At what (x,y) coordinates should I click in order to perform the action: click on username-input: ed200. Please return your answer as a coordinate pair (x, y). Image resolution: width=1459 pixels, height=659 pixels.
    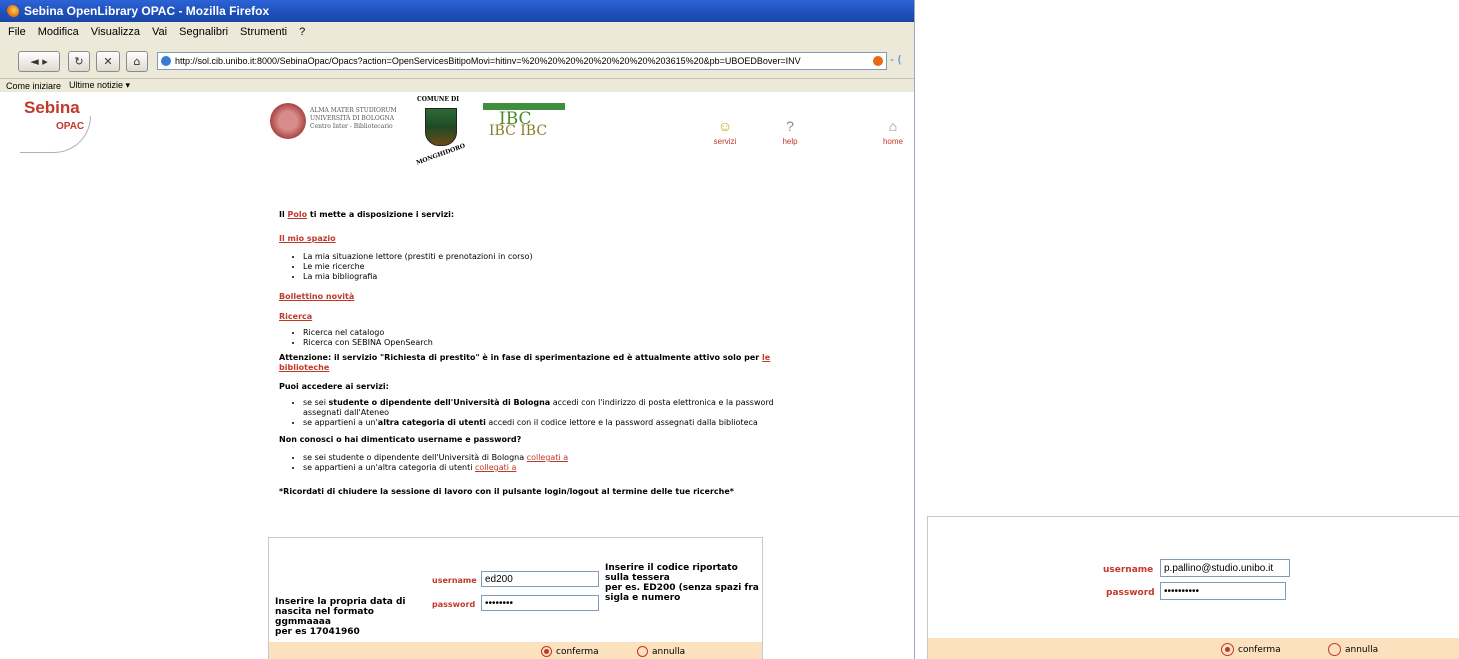
    Looking at the image, I should click on (540, 579).